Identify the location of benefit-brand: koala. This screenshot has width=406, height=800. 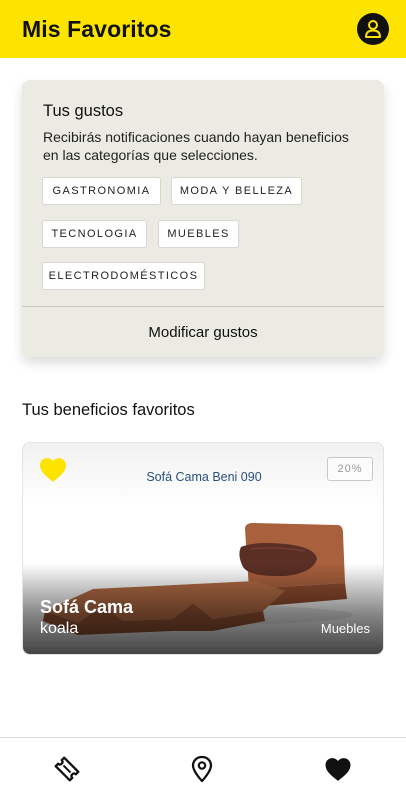
(59, 628).